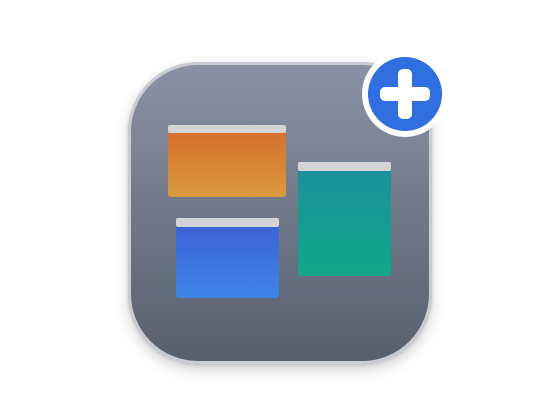  I want to click on add-badge, so click(405, 94).